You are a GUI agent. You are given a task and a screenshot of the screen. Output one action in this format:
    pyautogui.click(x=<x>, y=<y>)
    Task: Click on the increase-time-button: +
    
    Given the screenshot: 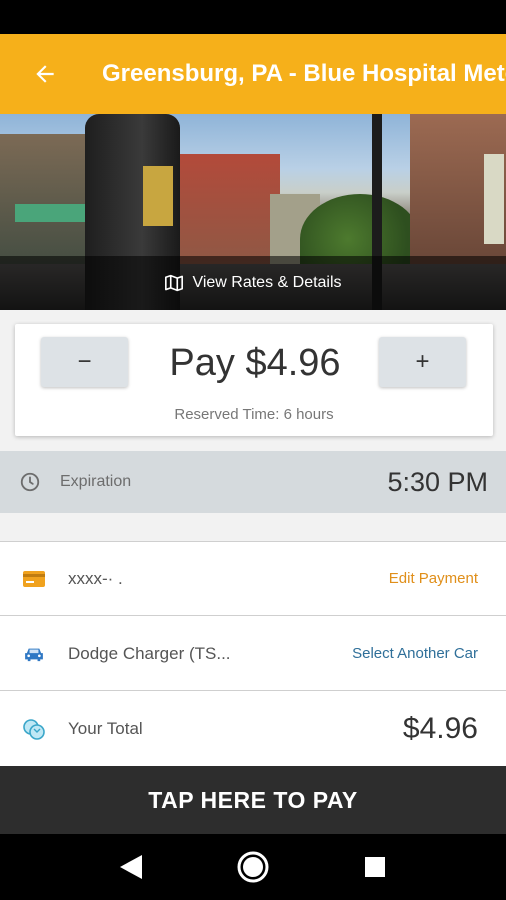 What is the action you would take?
    pyautogui.click(x=422, y=362)
    